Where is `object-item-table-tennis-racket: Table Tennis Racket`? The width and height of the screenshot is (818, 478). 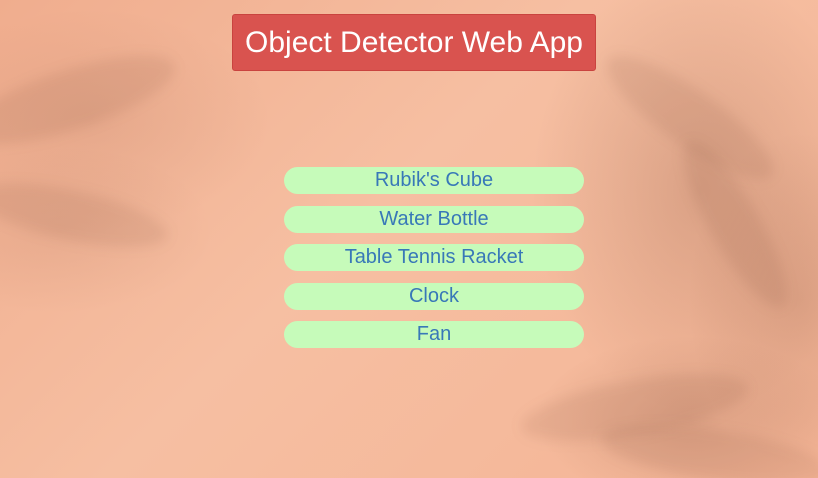
object-item-table-tennis-racket: Table Tennis Racket is located at coordinates (434, 257).